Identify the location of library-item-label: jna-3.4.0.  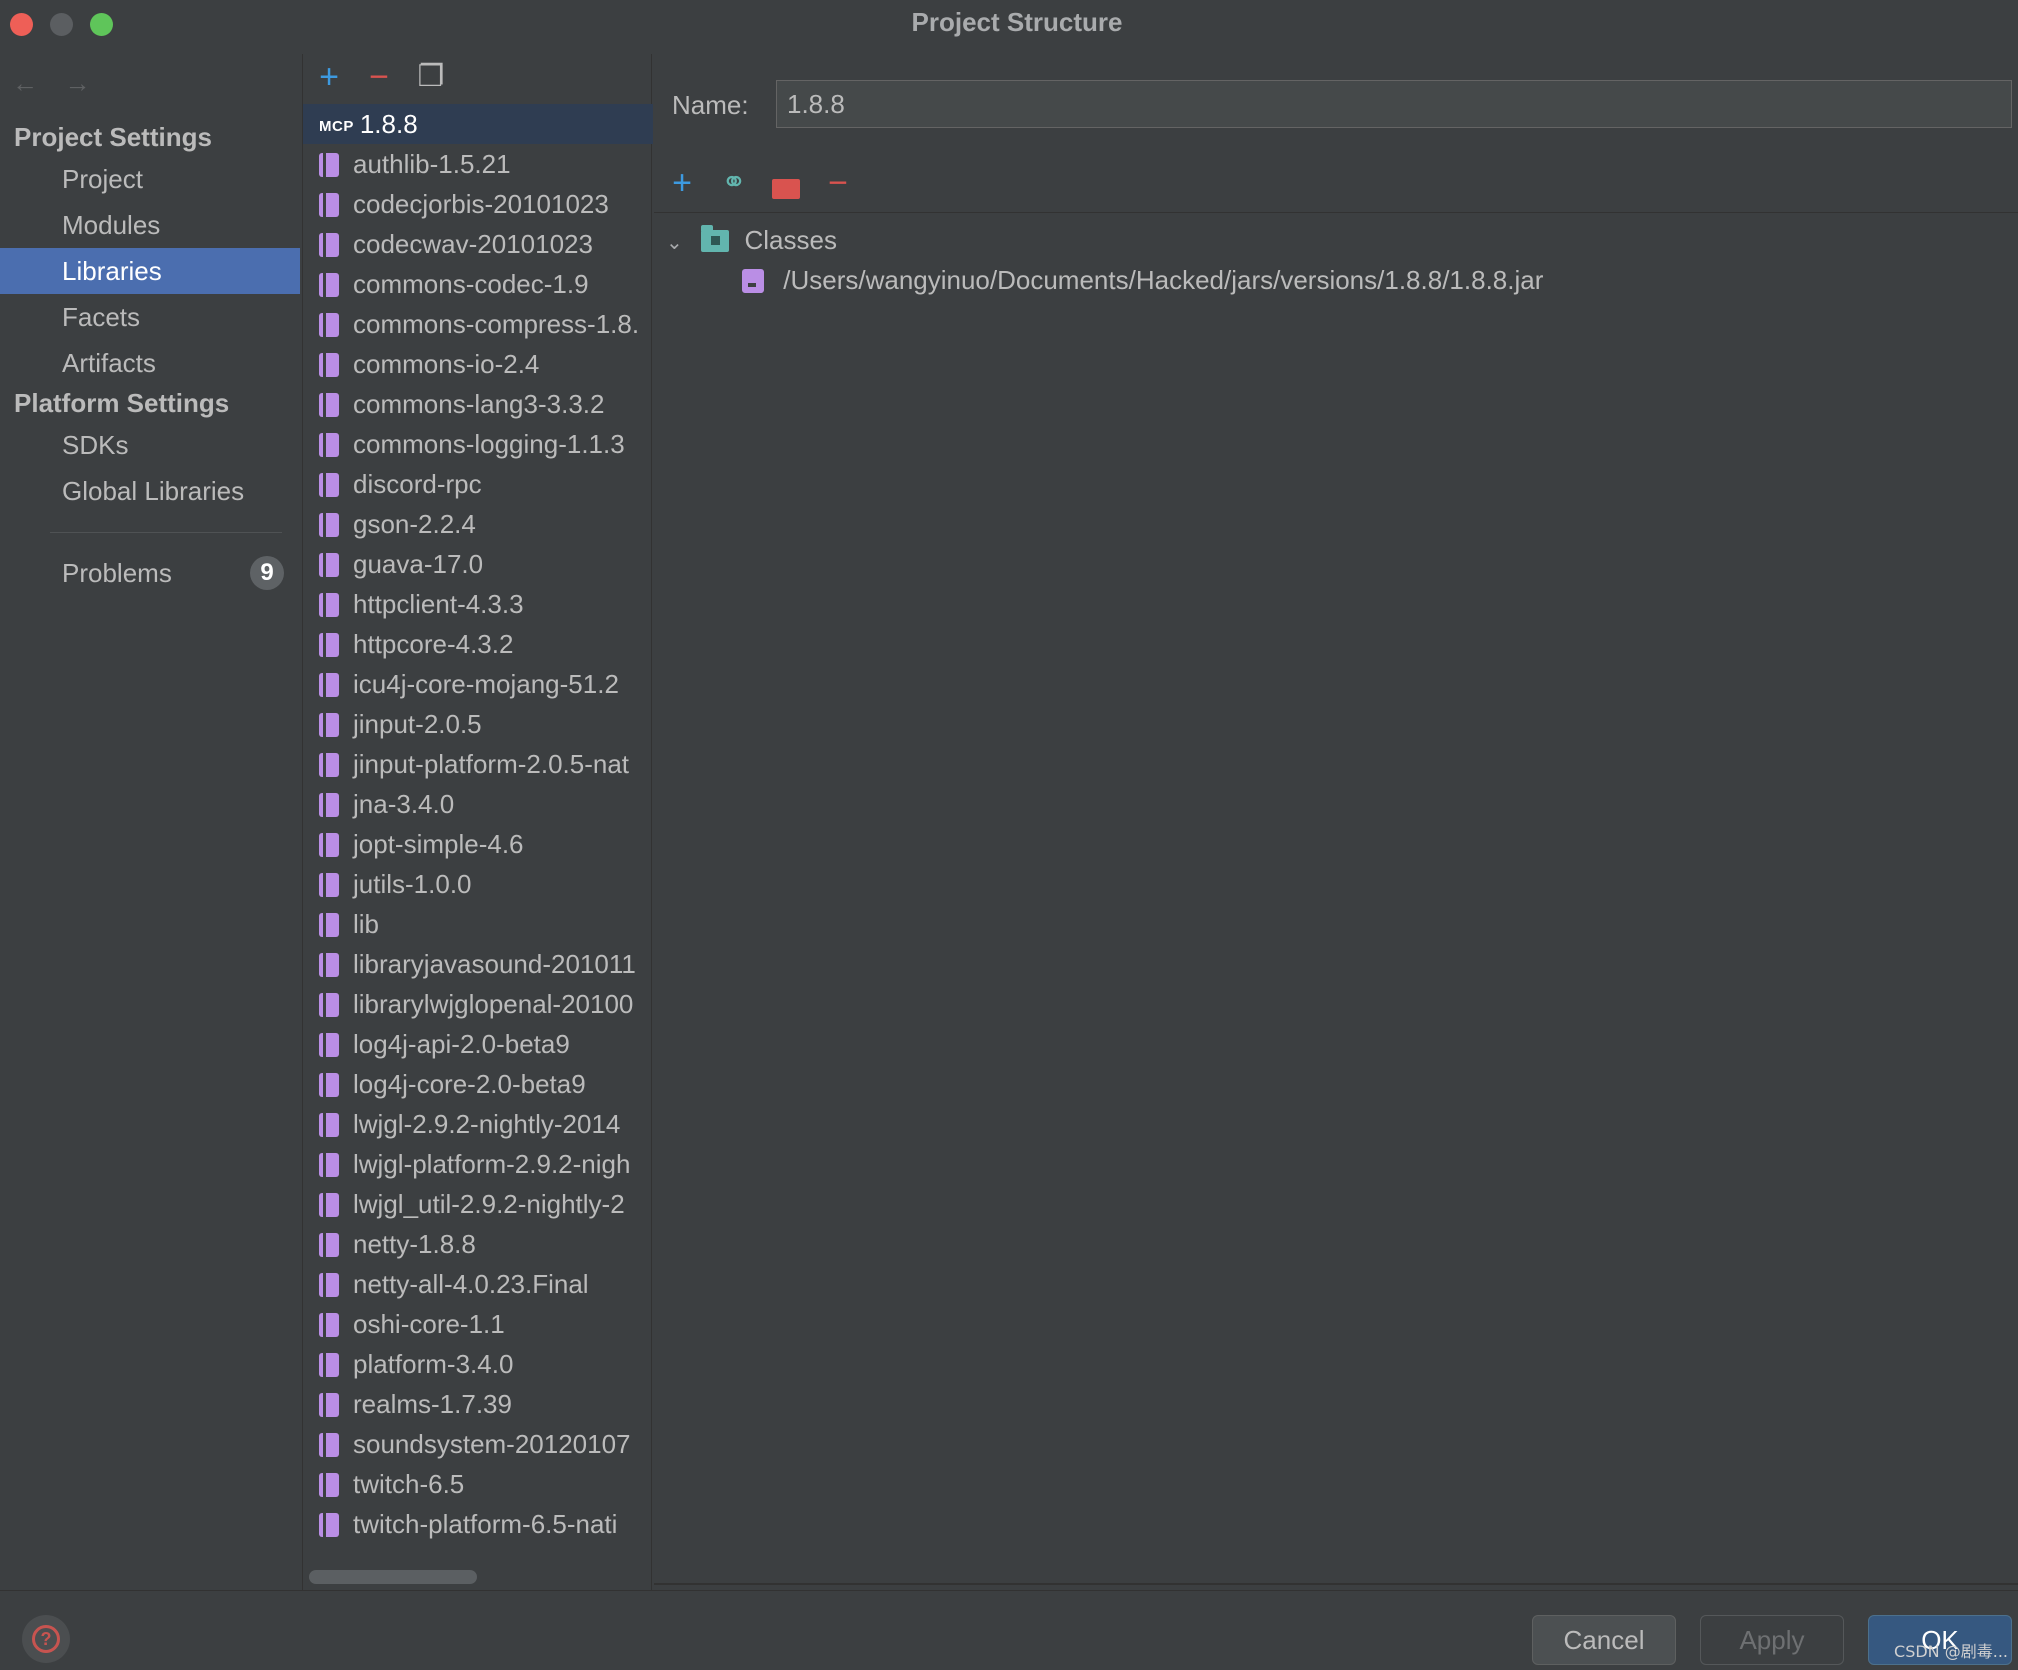
(404, 804).